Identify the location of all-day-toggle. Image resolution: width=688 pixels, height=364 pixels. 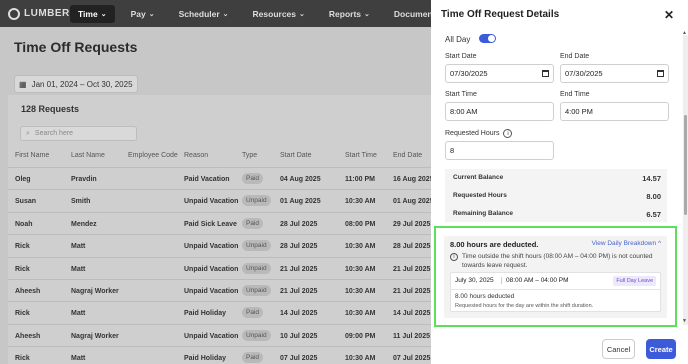
(487, 38).